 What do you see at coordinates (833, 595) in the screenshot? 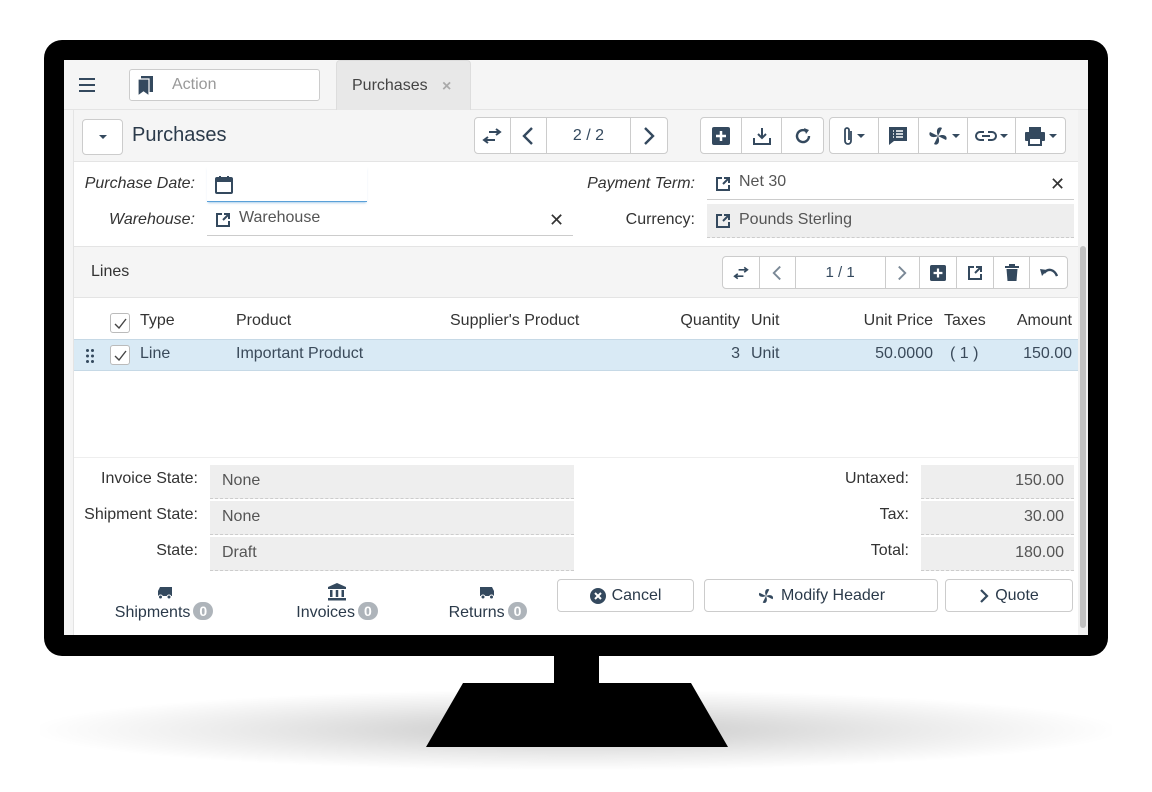
I see `modify-header-label: Modify Header` at bounding box center [833, 595].